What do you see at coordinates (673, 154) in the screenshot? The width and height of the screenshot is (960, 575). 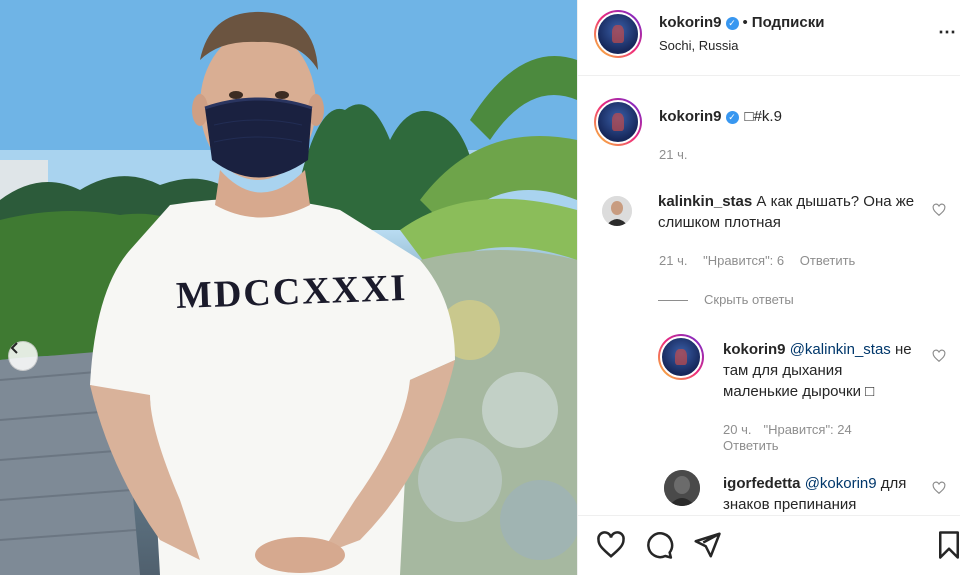 I see `caption-time: 21 ч.` at bounding box center [673, 154].